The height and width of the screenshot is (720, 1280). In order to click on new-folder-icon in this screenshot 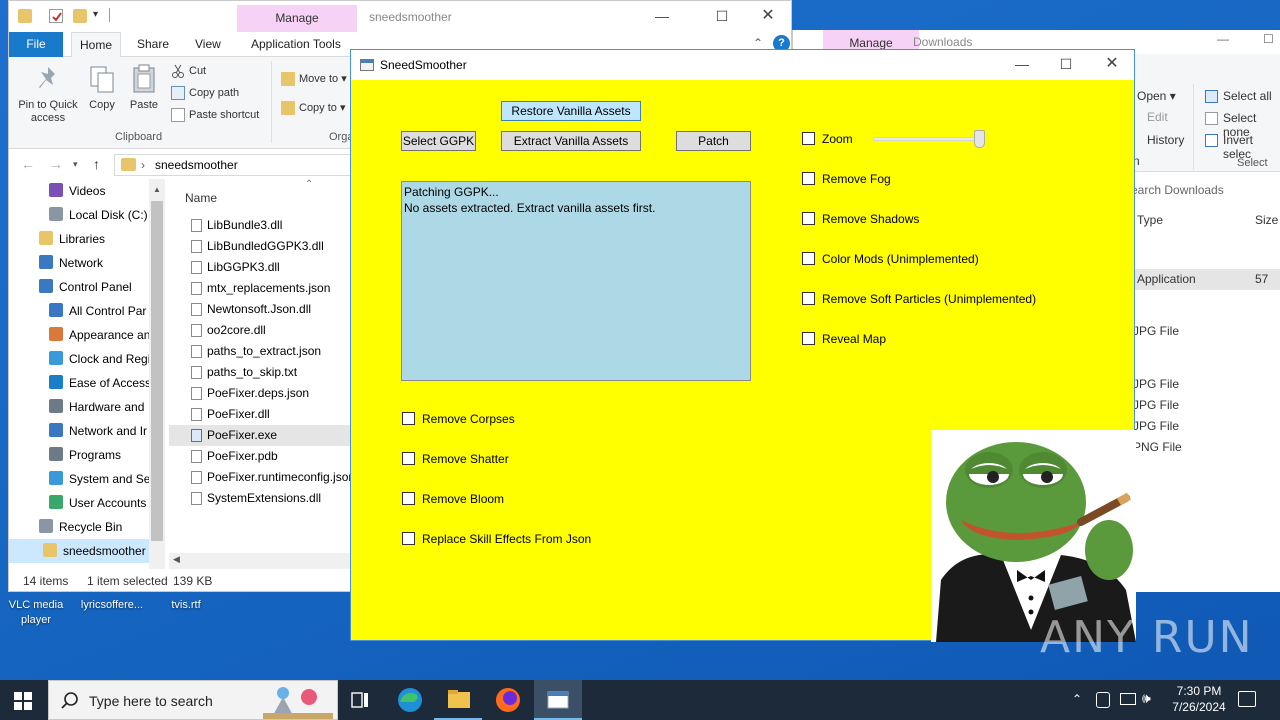, I will do `click(80, 16)`.